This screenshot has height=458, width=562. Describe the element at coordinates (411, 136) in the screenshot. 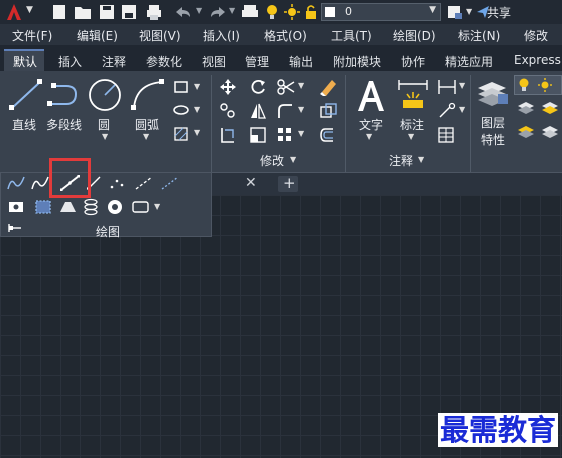

I see `dimension-chevron-icon: ▼` at that location.